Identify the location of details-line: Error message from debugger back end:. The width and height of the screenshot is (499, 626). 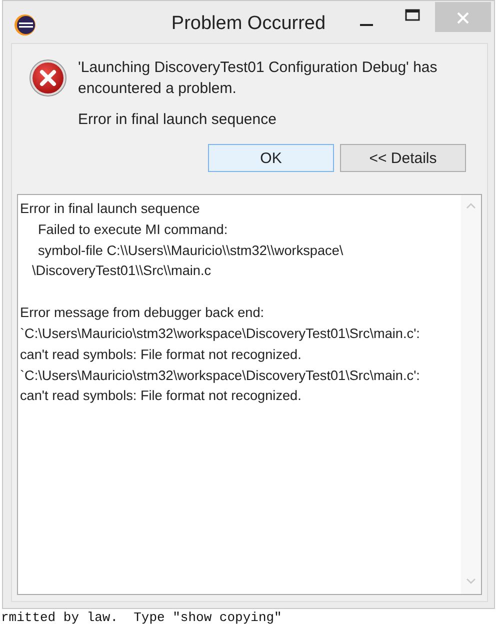
(143, 313).